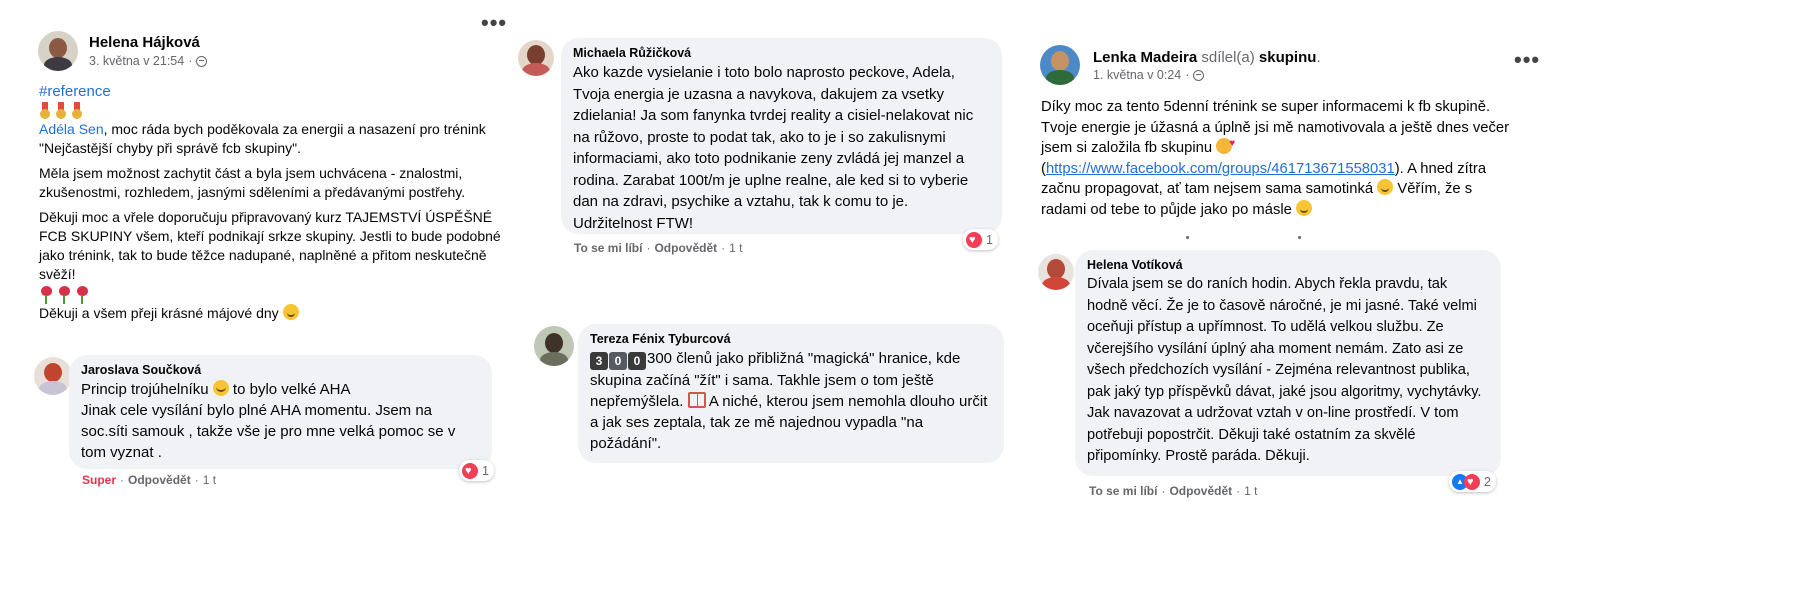 The image size is (1800, 600). I want to click on keycap-3-icon: 3, so click(599, 361).